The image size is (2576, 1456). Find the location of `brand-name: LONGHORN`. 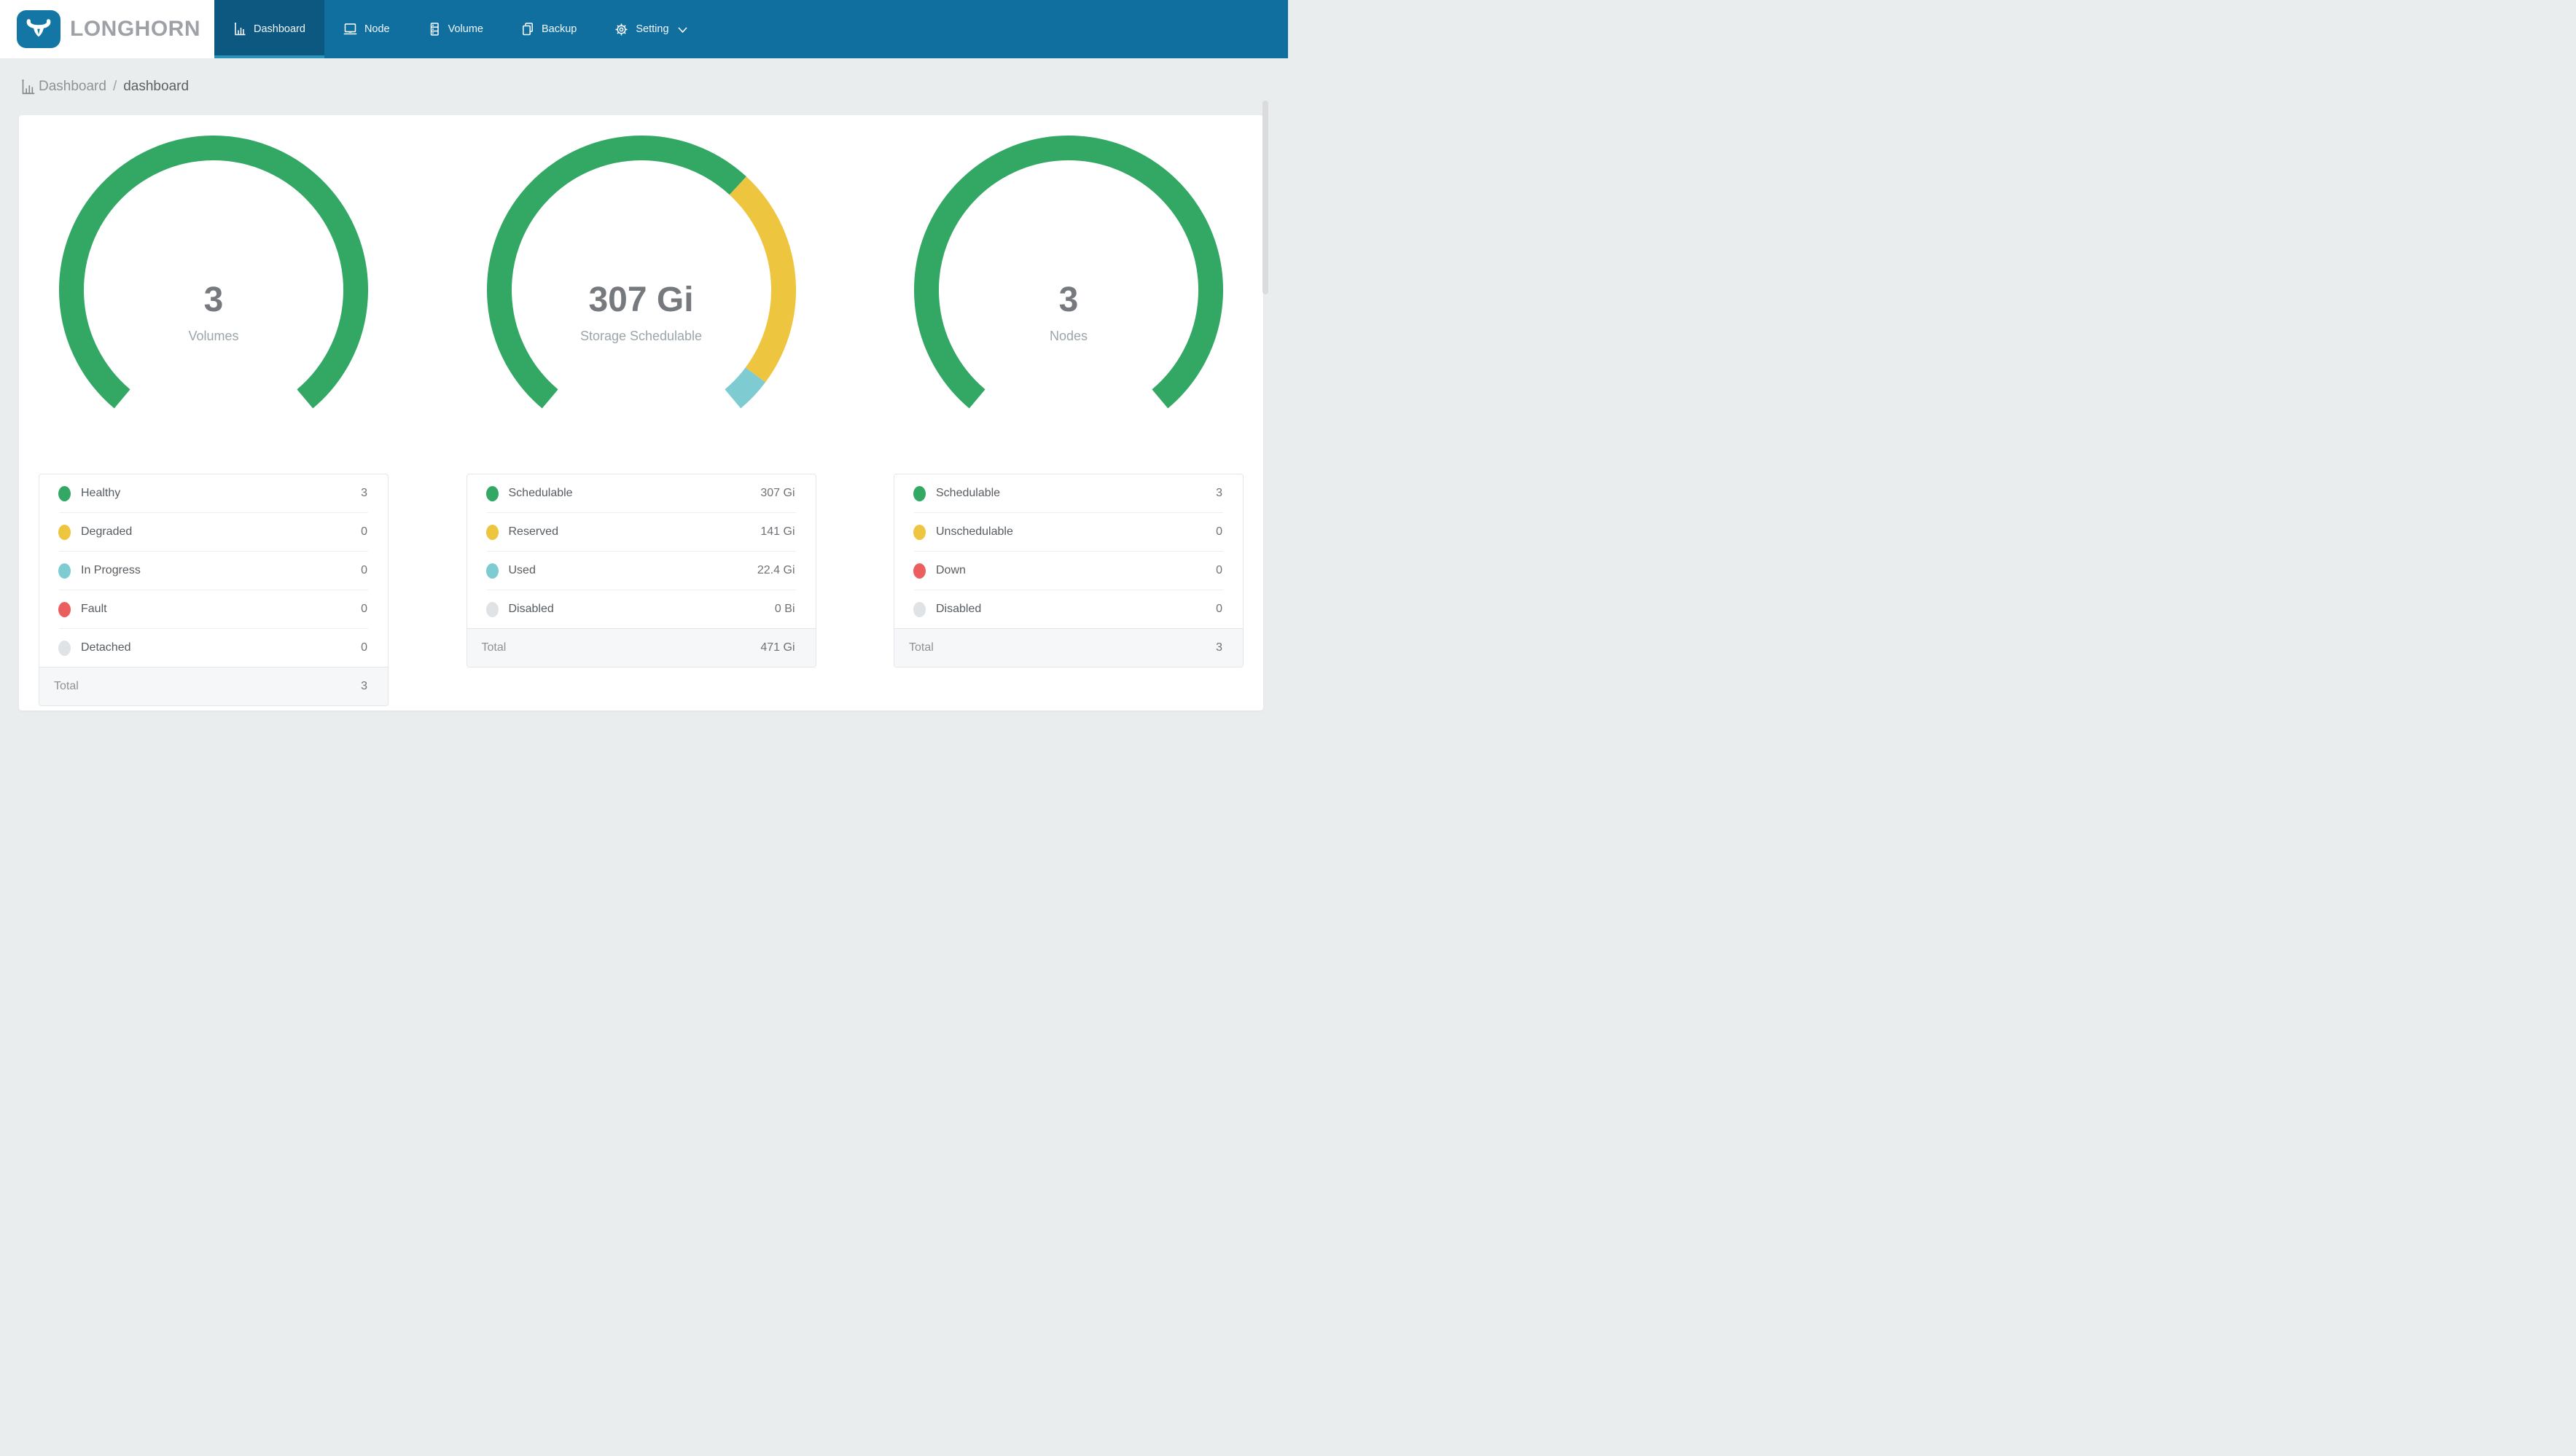

brand-name: LONGHORN is located at coordinates (135, 29).